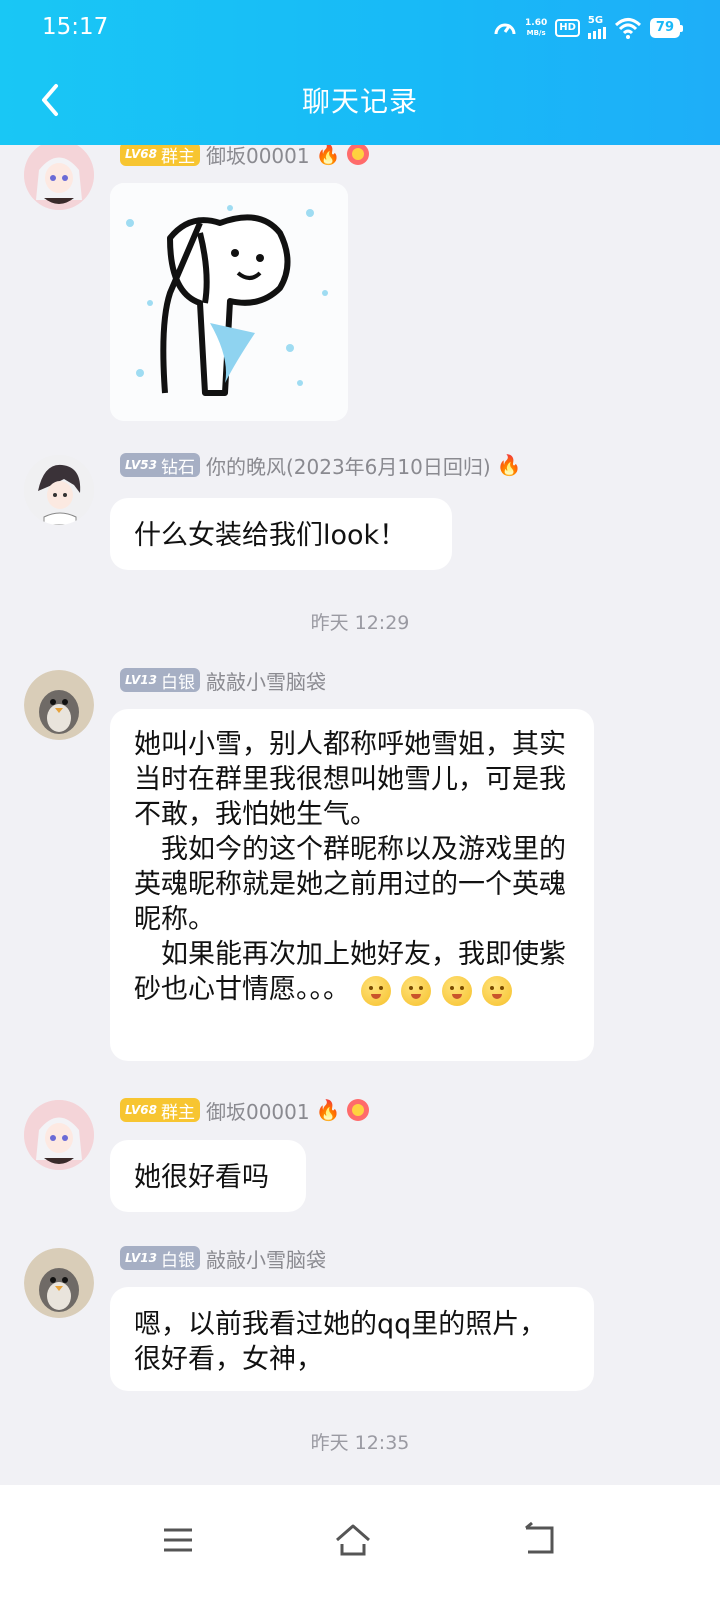 The image size is (720, 1600). I want to click on net-speed: 1.60 MB/s, so click(536, 27).